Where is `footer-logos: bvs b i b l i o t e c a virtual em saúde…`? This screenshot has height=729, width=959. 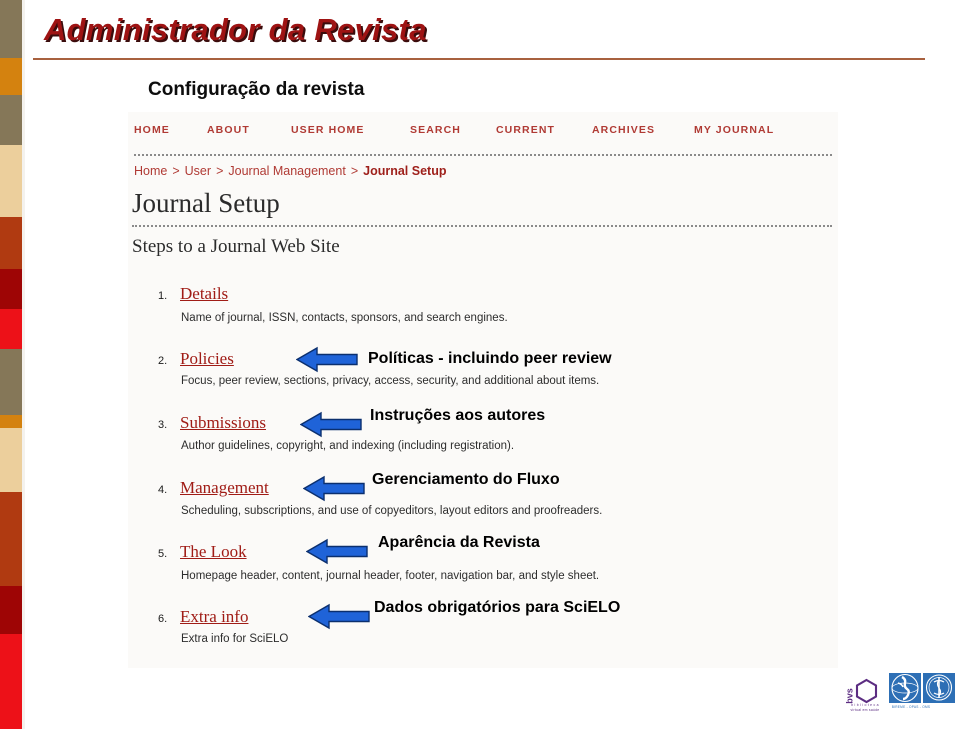 footer-logos: bvs b i b l i o t e c a virtual em saúde… is located at coordinates (901, 697).